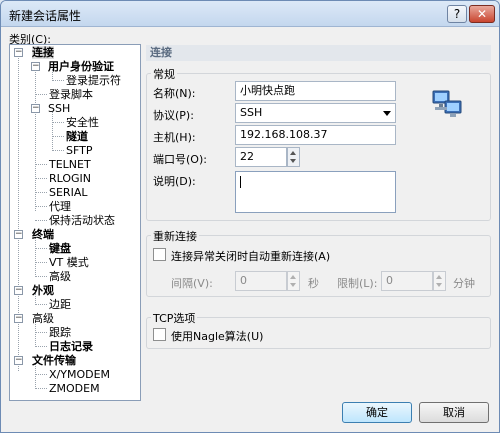 The image size is (500, 433). What do you see at coordinates (293, 157) in the screenshot?
I see `port-spinner` at bounding box center [293, 157].